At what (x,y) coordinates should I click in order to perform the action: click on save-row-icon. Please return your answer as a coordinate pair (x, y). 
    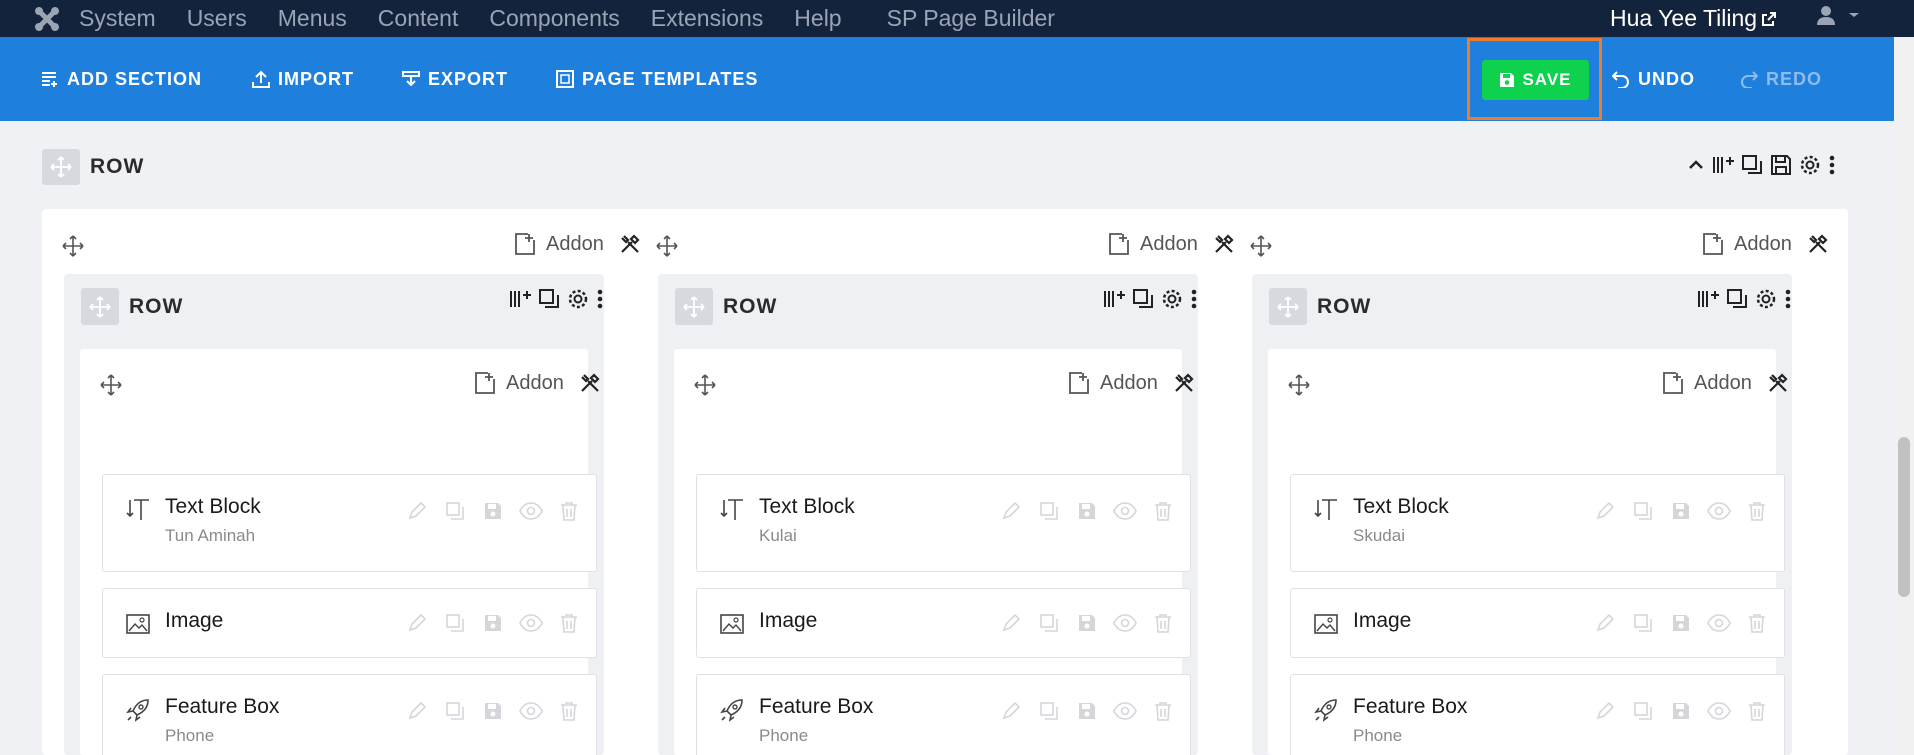
    Looking at the image, I should click on (1781, 165).